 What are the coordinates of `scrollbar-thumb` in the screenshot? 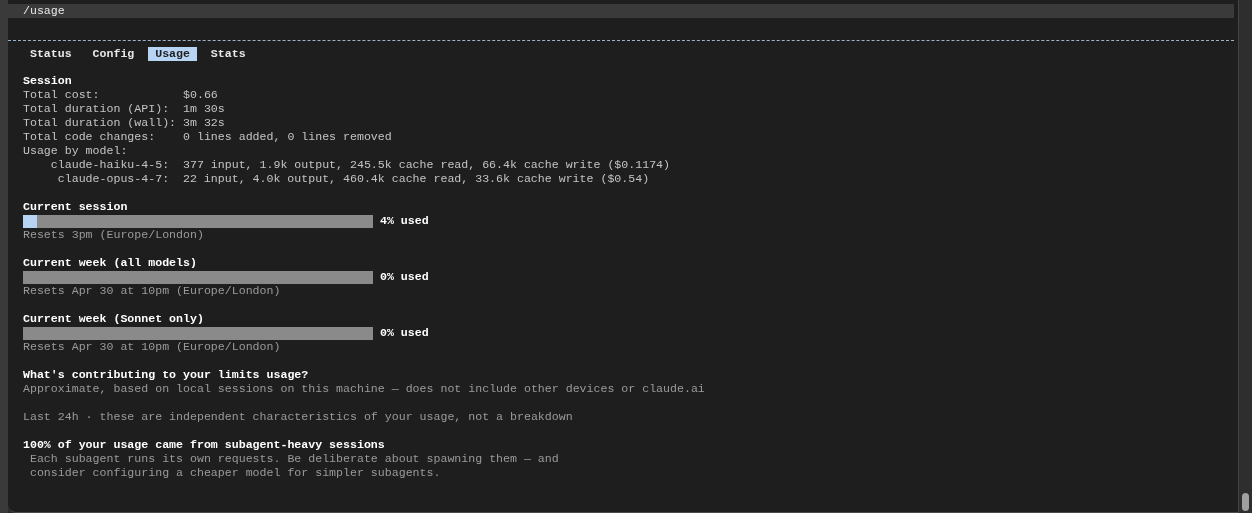 It's located at (1245, 502).